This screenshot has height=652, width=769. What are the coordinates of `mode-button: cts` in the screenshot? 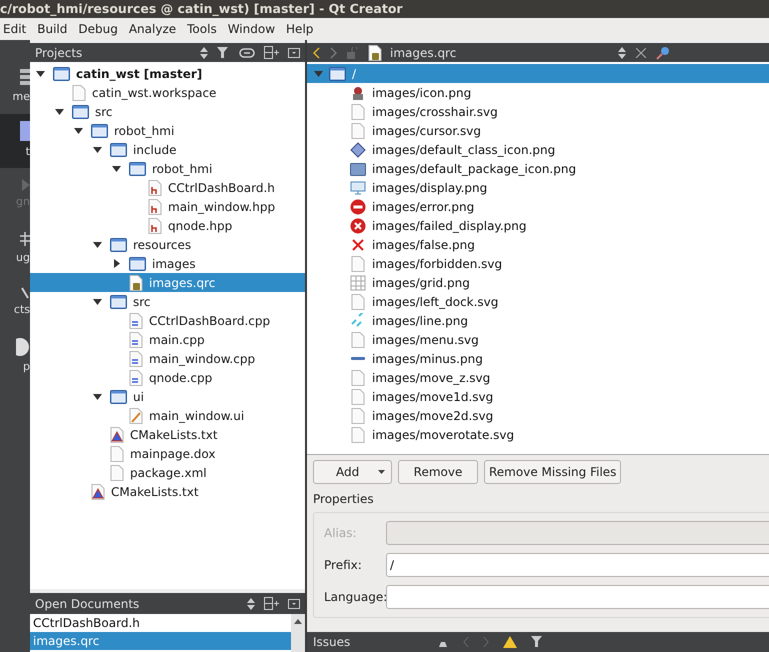 It's located at (15, 303).